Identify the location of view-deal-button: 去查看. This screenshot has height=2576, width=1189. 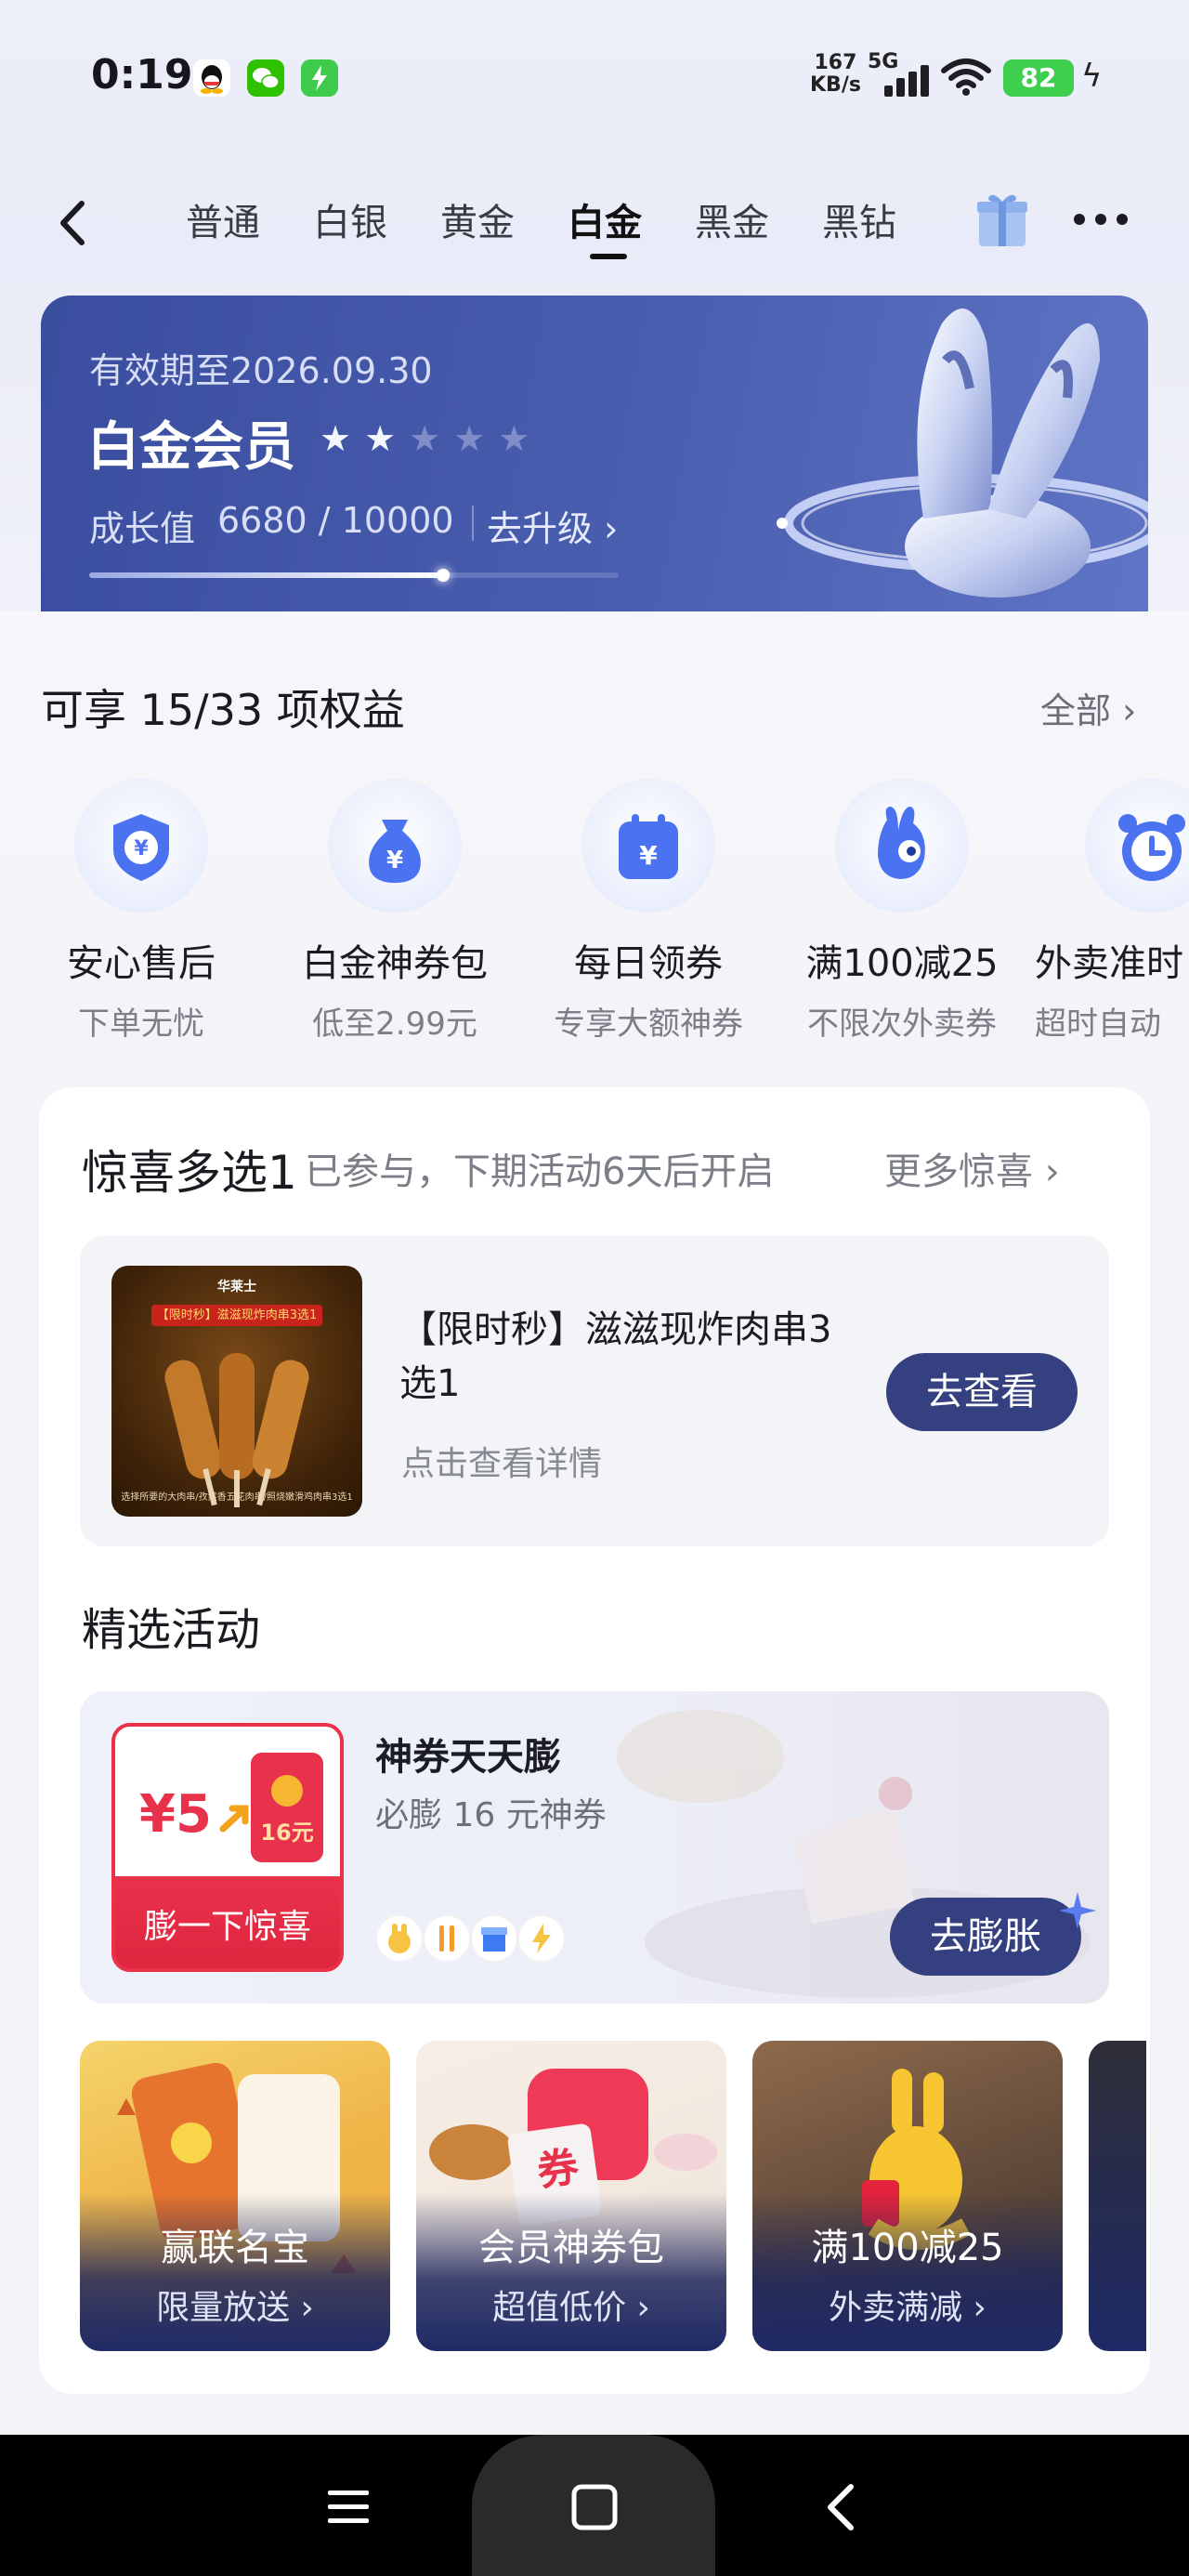
(982, 1392).